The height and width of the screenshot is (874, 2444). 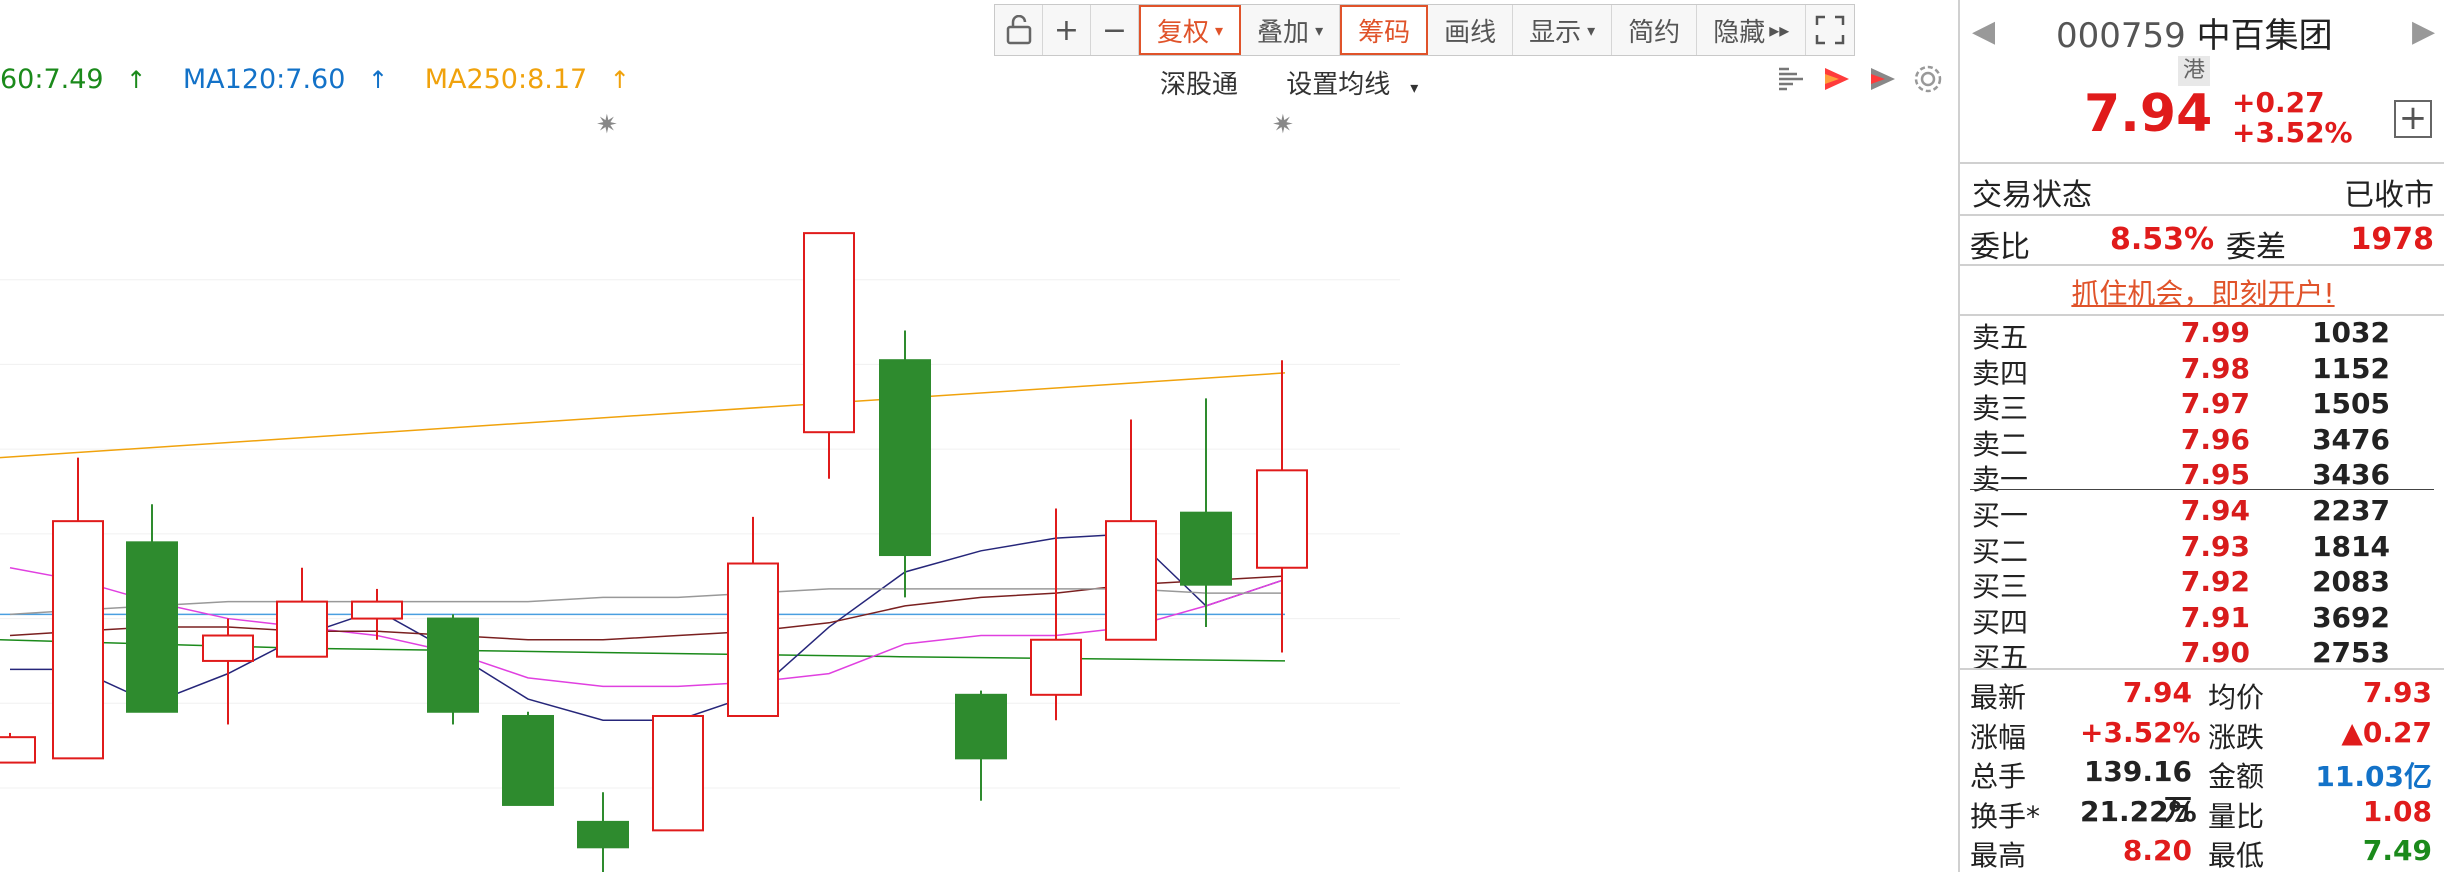 What do you see at coordinates (1384, 30) in the screenshot?
I see `chip-button: 筹码` at bounding box center [1384, 30].